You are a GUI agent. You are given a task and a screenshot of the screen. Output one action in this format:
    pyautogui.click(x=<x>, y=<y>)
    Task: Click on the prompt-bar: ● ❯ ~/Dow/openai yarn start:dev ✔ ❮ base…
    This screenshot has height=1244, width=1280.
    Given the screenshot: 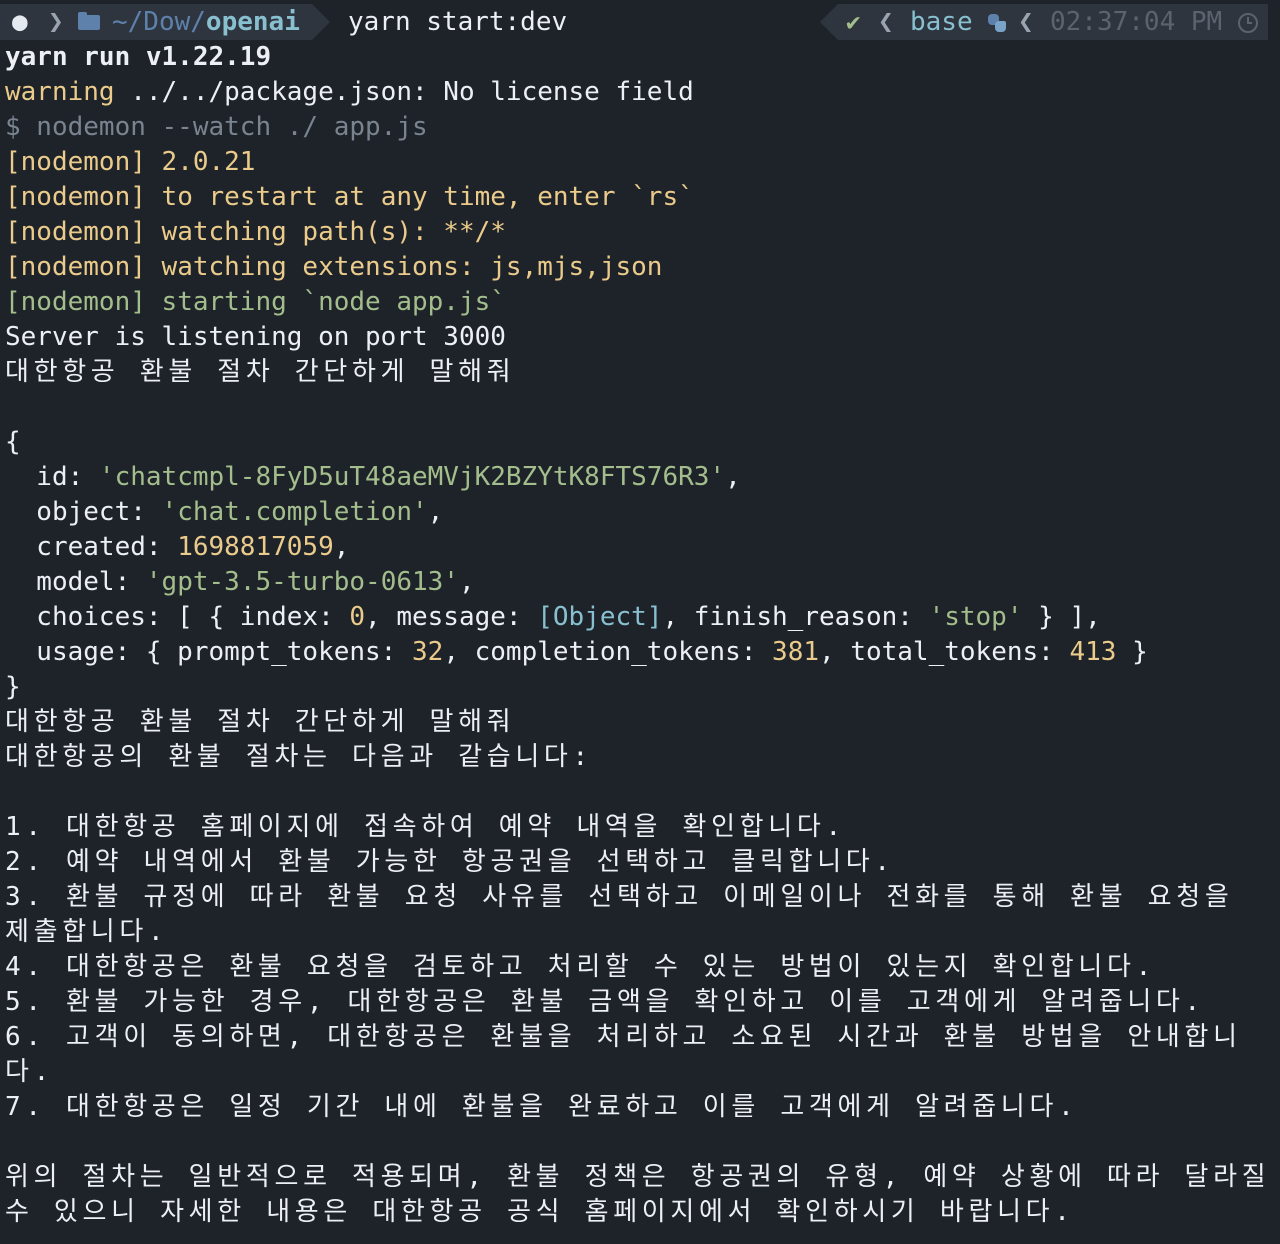 What is the action you would take?
    pyautogui.click(x=640, y=22)
    